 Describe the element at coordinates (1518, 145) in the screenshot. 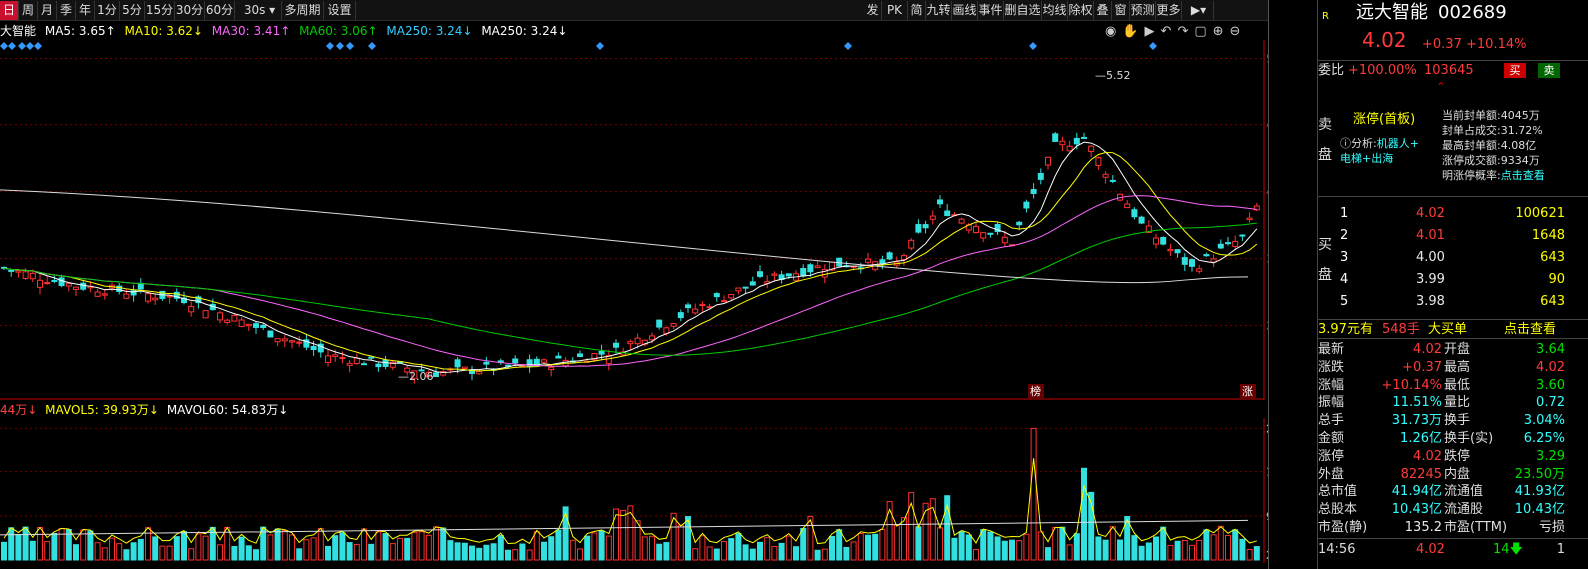

I see `limit-stat-value: 4.08亿` at that location.